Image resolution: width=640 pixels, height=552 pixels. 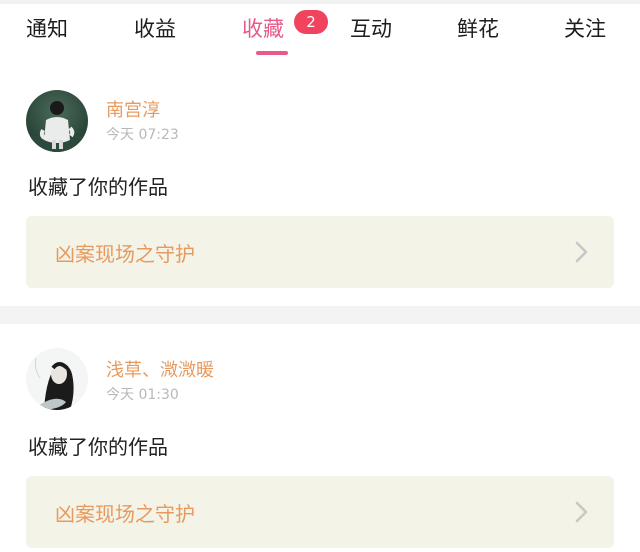 What do you see at coordinates (263, 29) in the screenshot?
I see `tab-label: 收藏` at bounding box center [263, 29].